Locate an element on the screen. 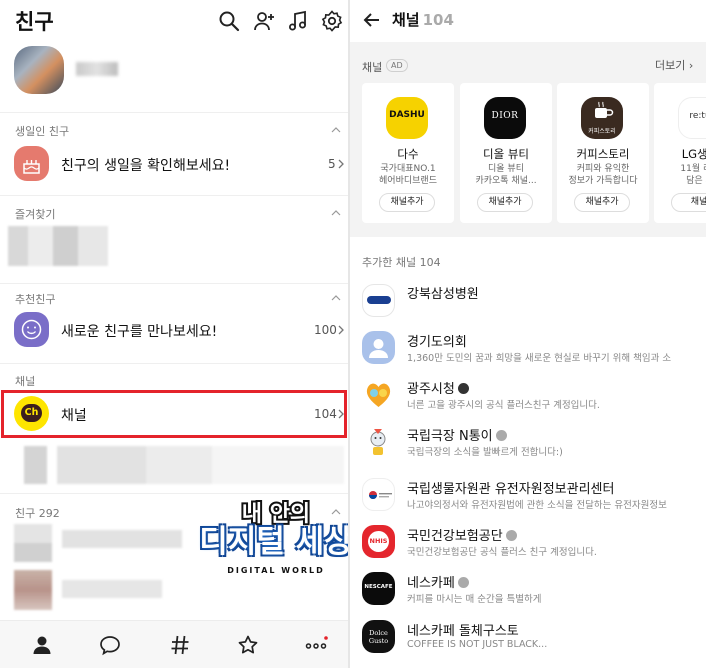 This screenshot has width=706, height=668. my-profile-name-blurred is located at coordinates (97, 69).